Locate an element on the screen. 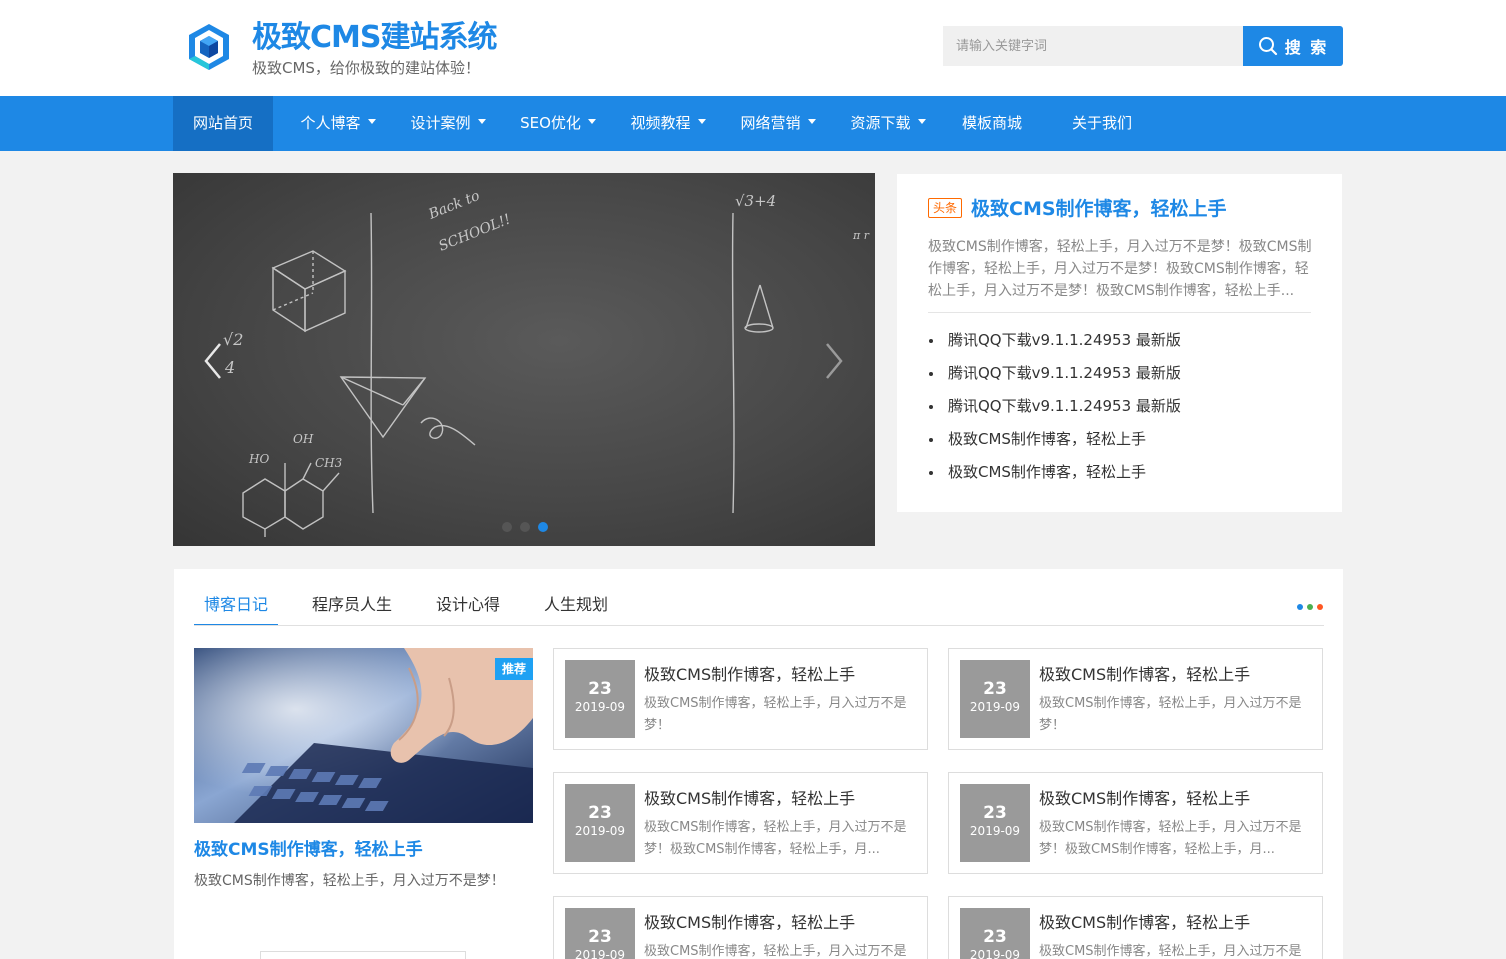 The height and width of the screenshot is (959, 1506). nav-item-video-tutorials: 视频教程 is located at coordinates (668, 123).